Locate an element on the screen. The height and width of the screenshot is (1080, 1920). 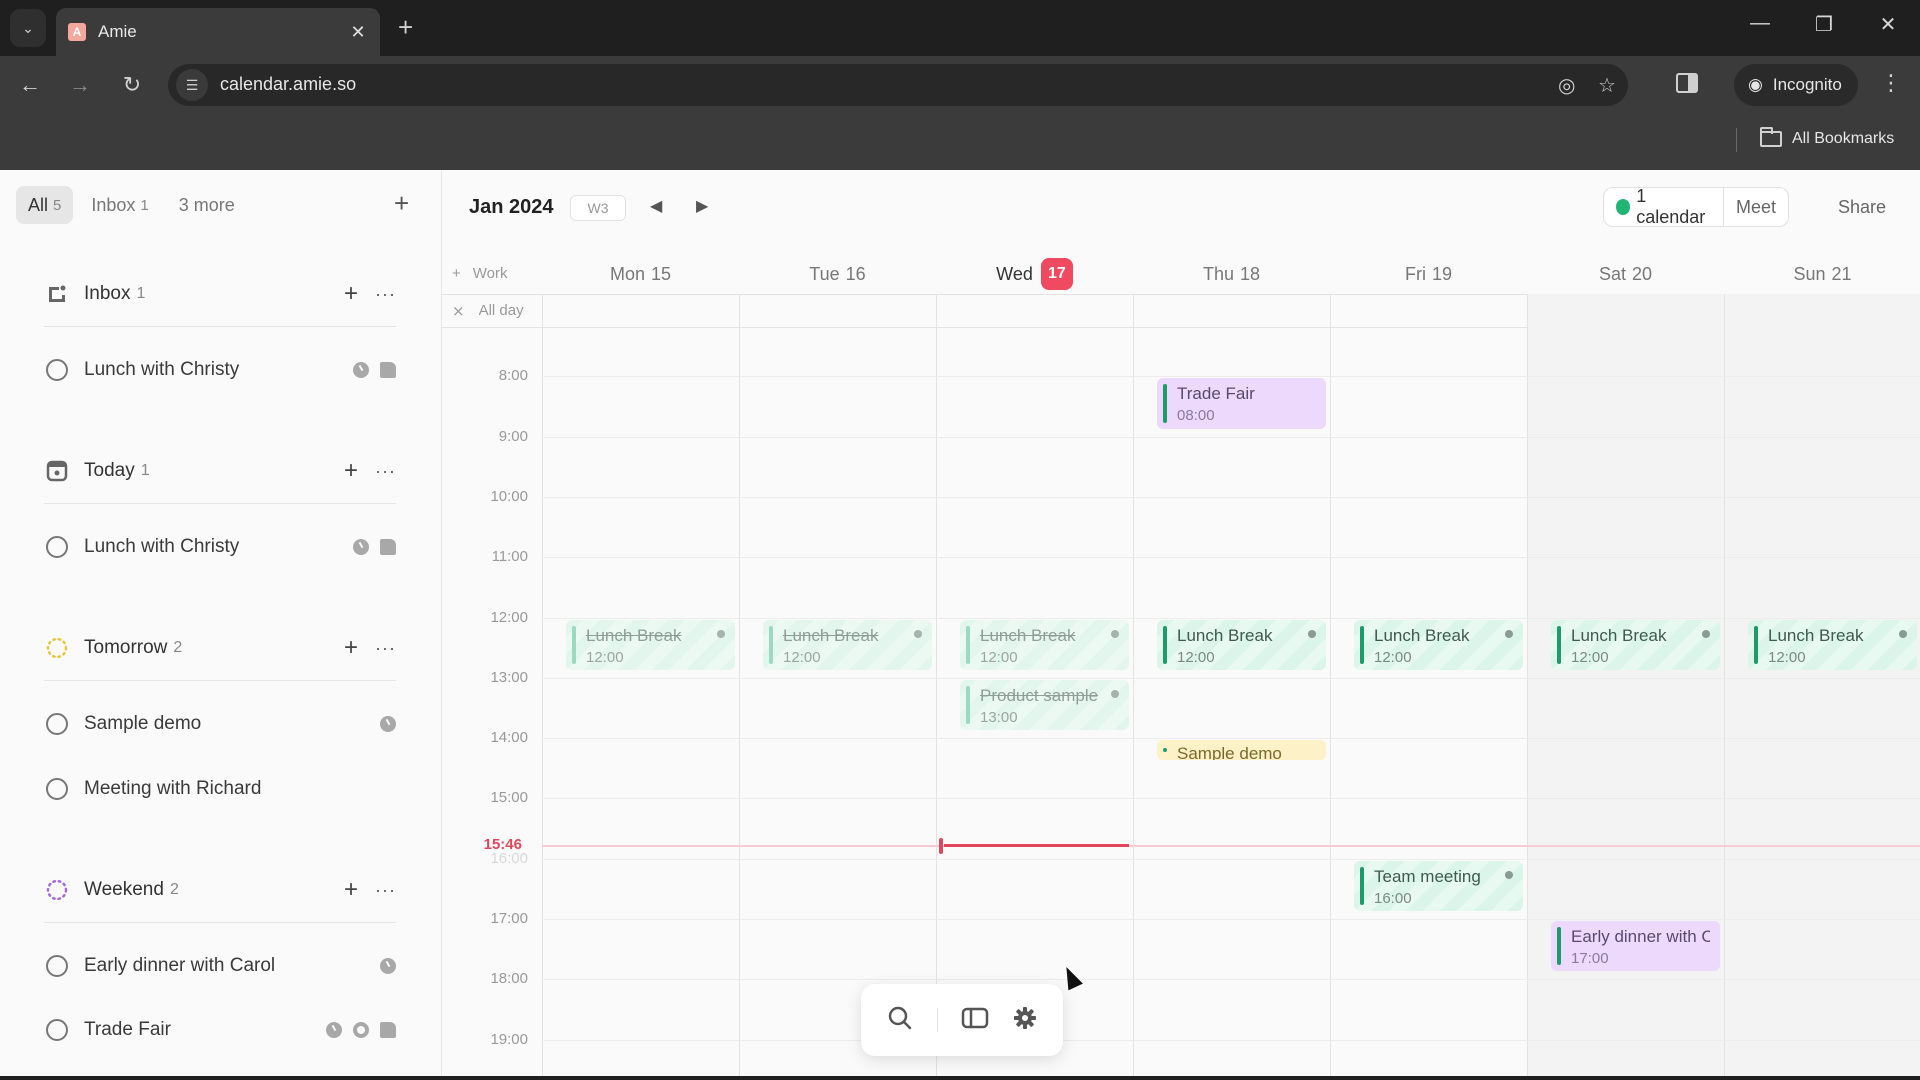
add-list-button: + is located at coordinates (401, 203).